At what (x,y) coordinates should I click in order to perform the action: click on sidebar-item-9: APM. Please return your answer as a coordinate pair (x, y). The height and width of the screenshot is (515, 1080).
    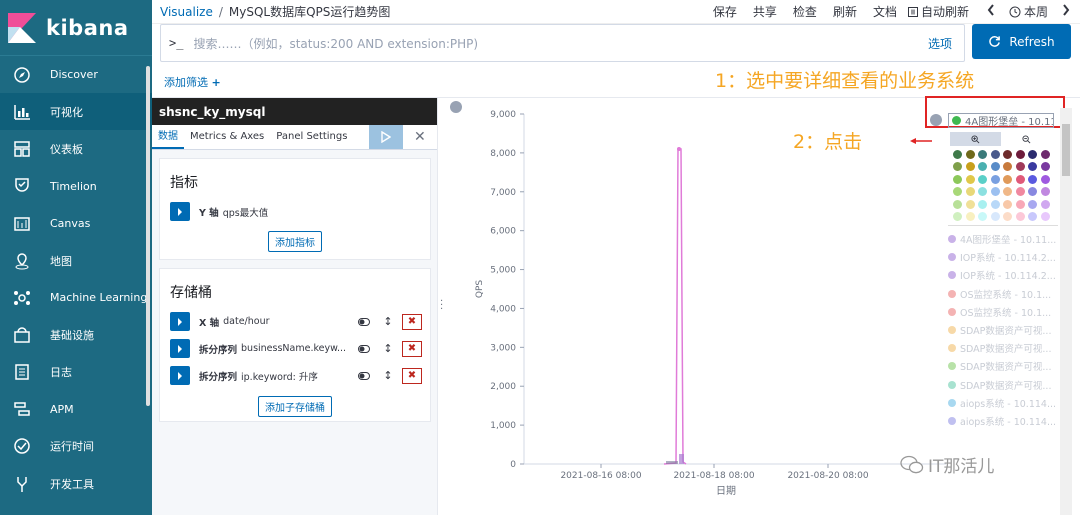
    Looking at the image, I should click on (76, 409).